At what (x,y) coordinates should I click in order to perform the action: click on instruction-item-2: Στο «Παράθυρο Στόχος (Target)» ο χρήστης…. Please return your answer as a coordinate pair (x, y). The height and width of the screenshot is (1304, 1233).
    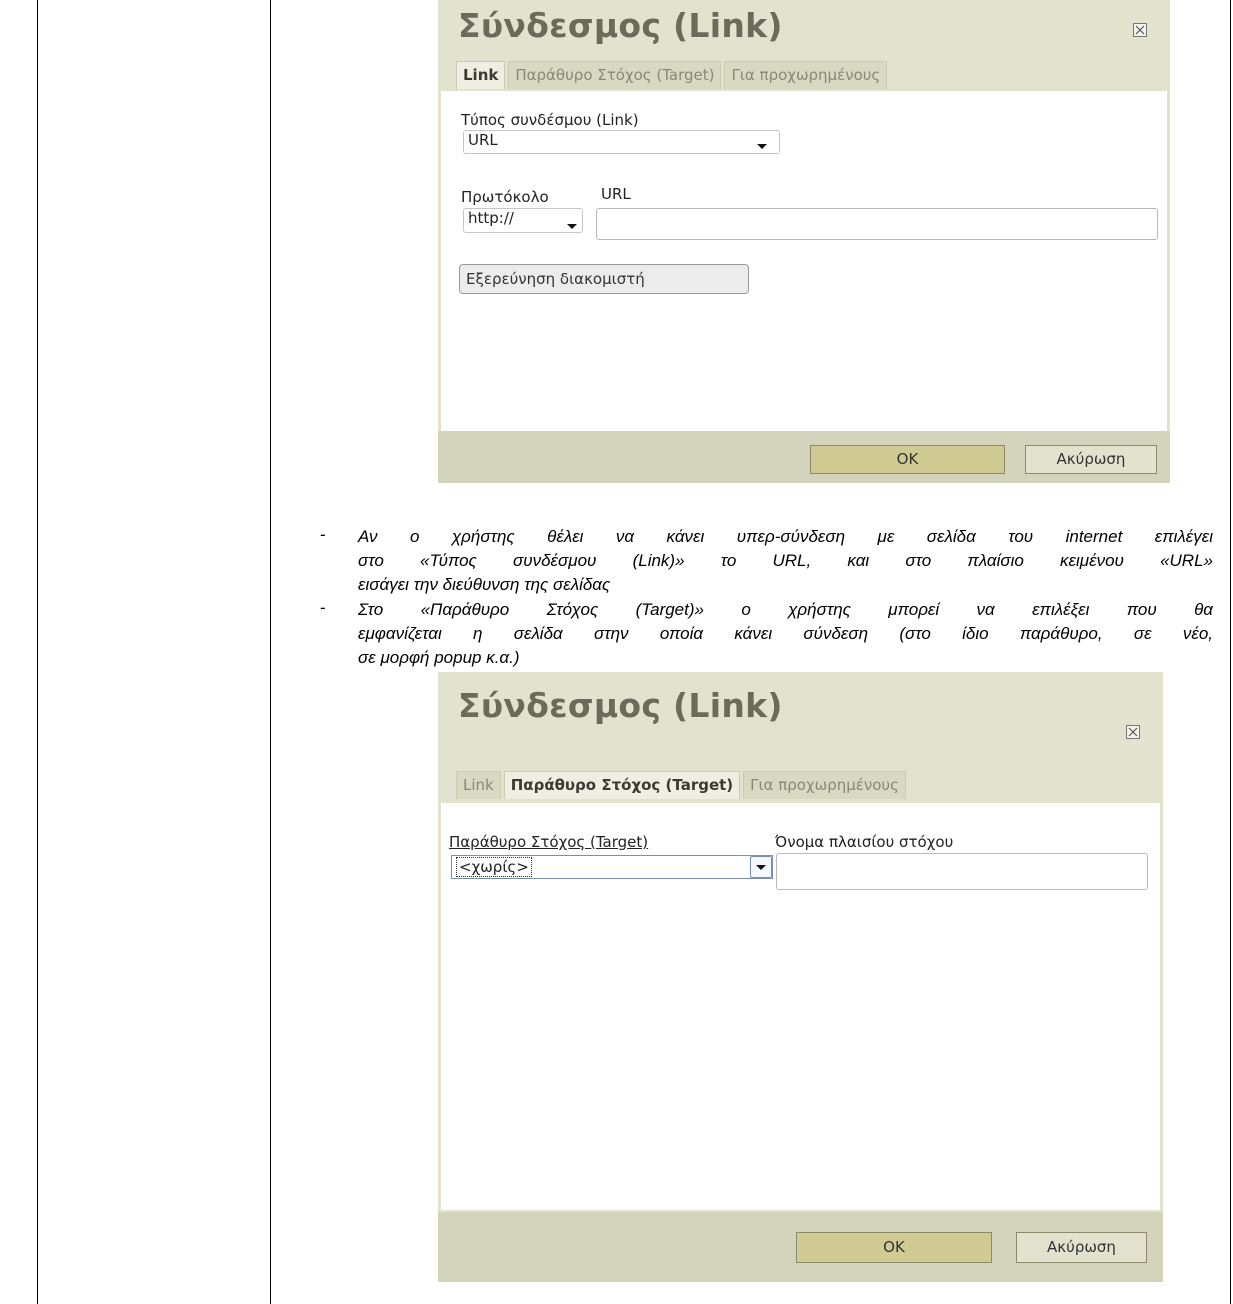
    Looking at the image, I should click on (785, 634).